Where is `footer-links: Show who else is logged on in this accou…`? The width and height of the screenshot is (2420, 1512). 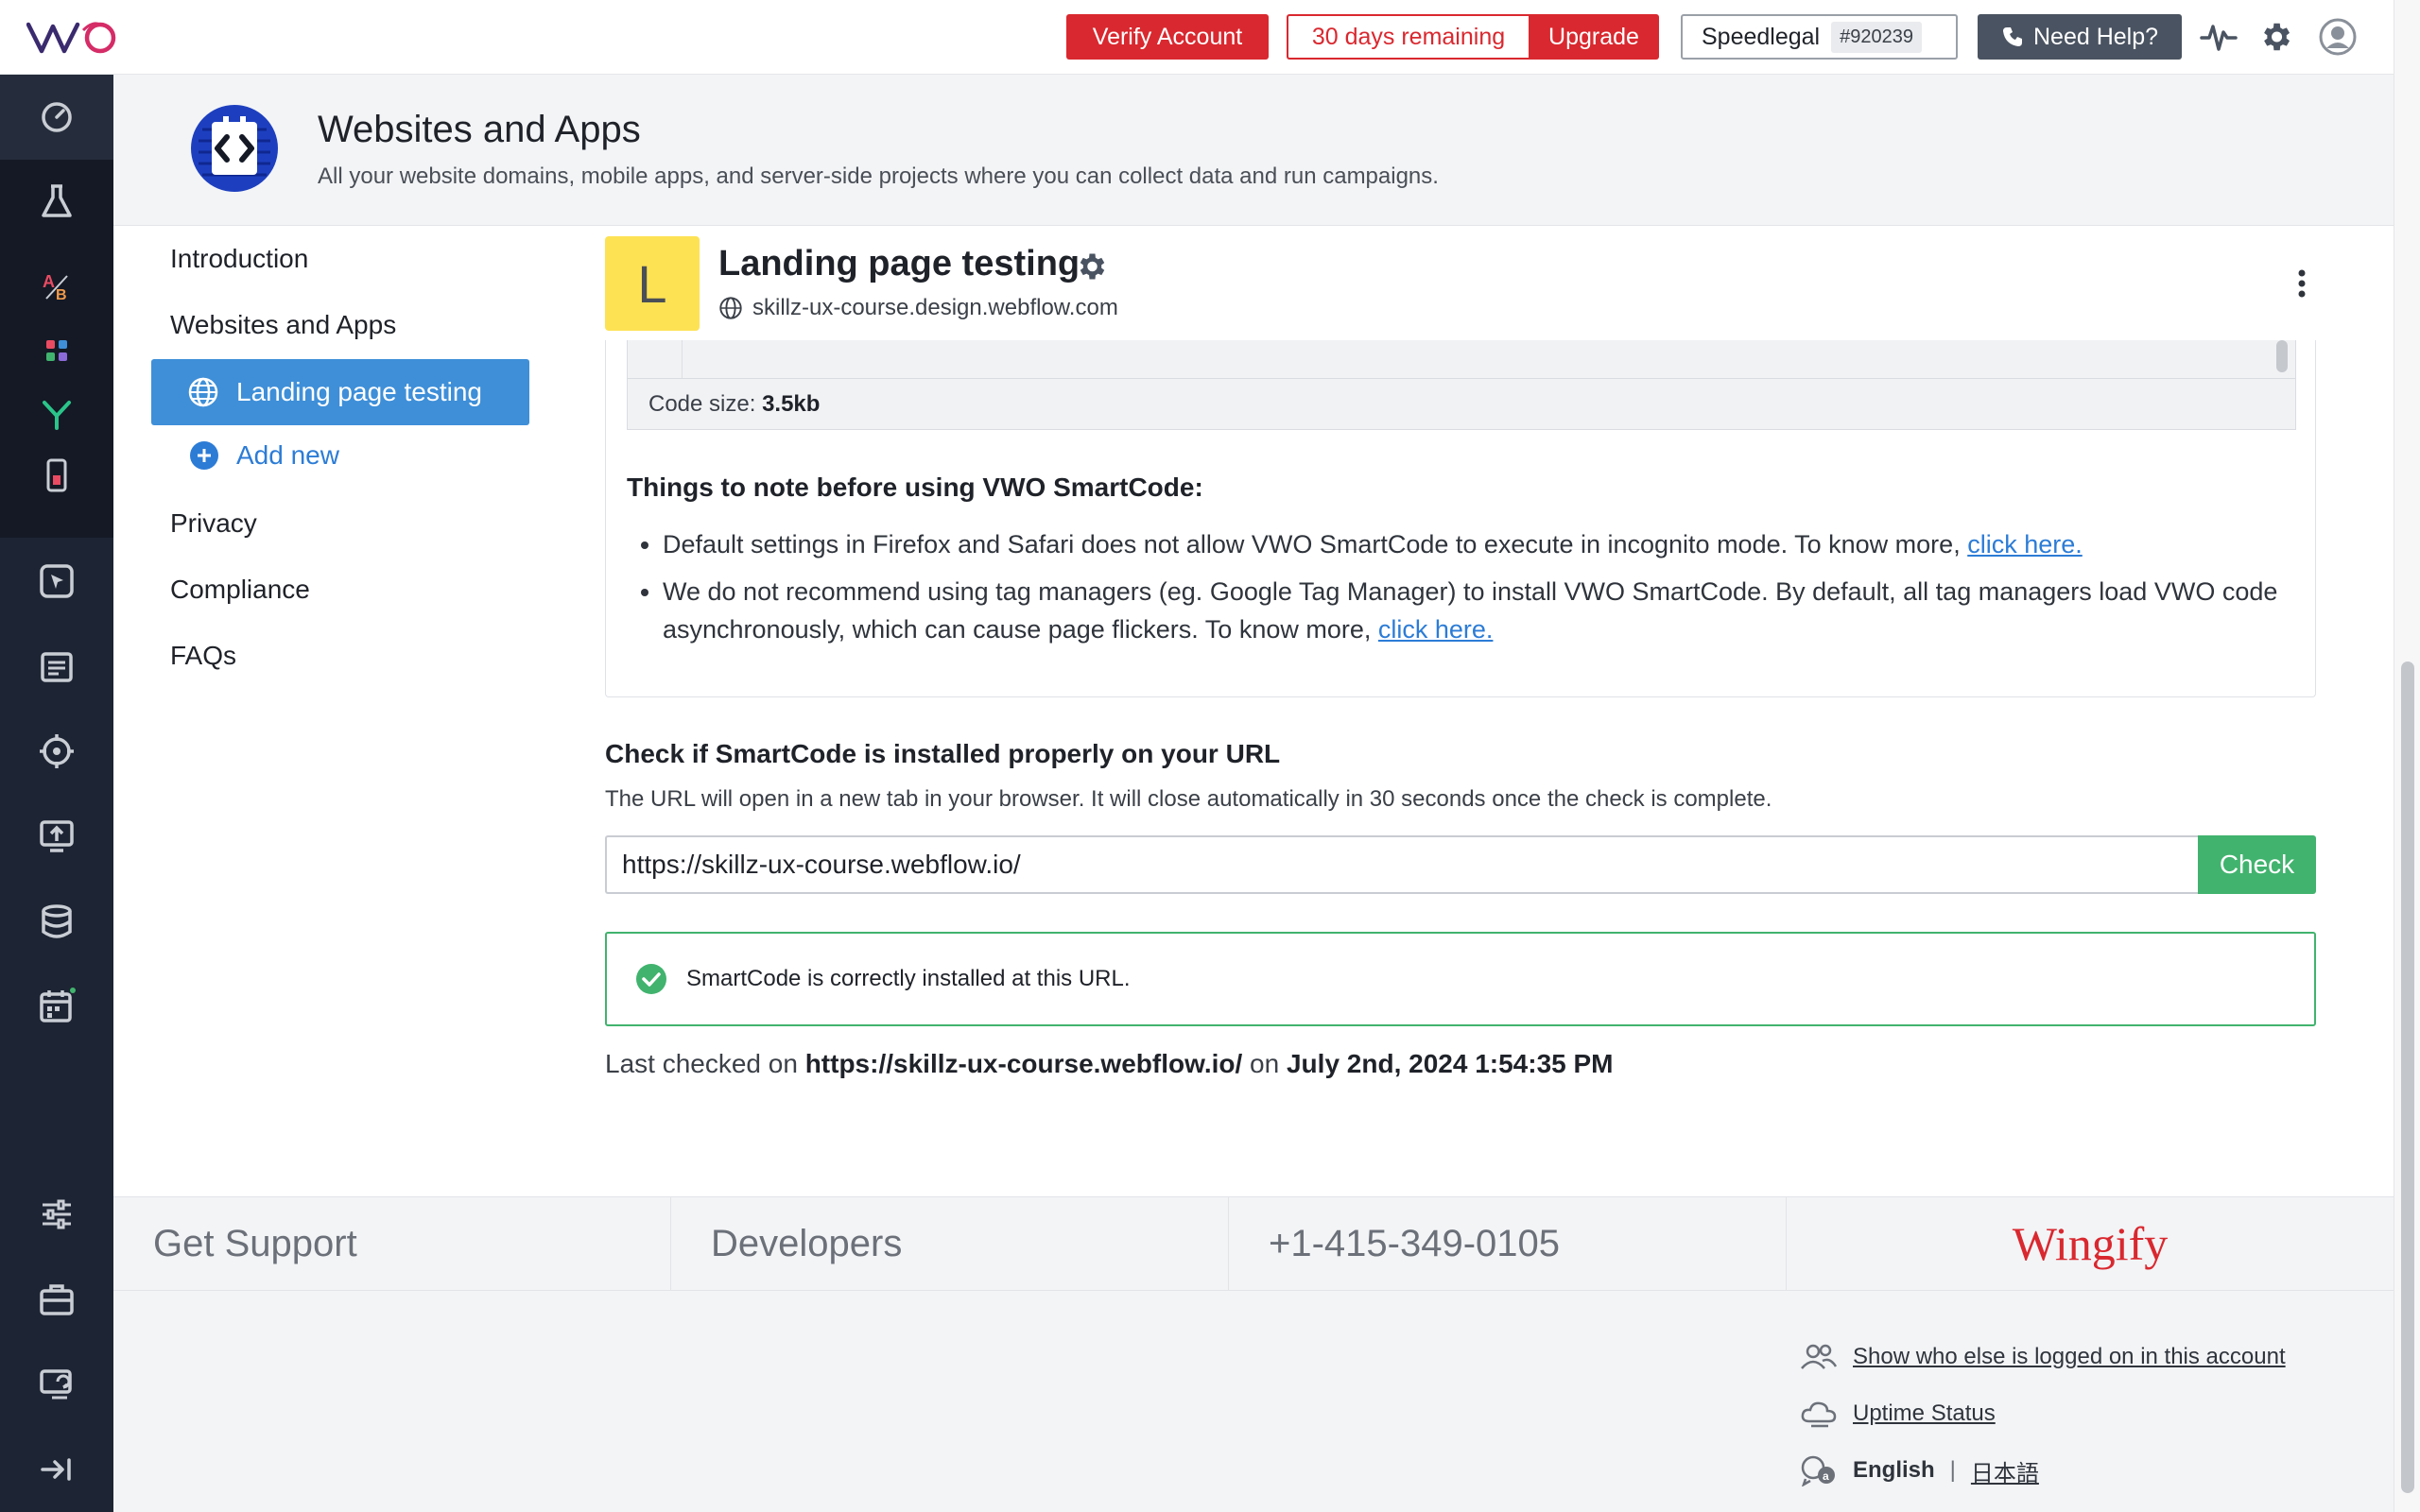
footer-links: Show who else is logged on in this accou… is located at coordinates (2043, 1414).